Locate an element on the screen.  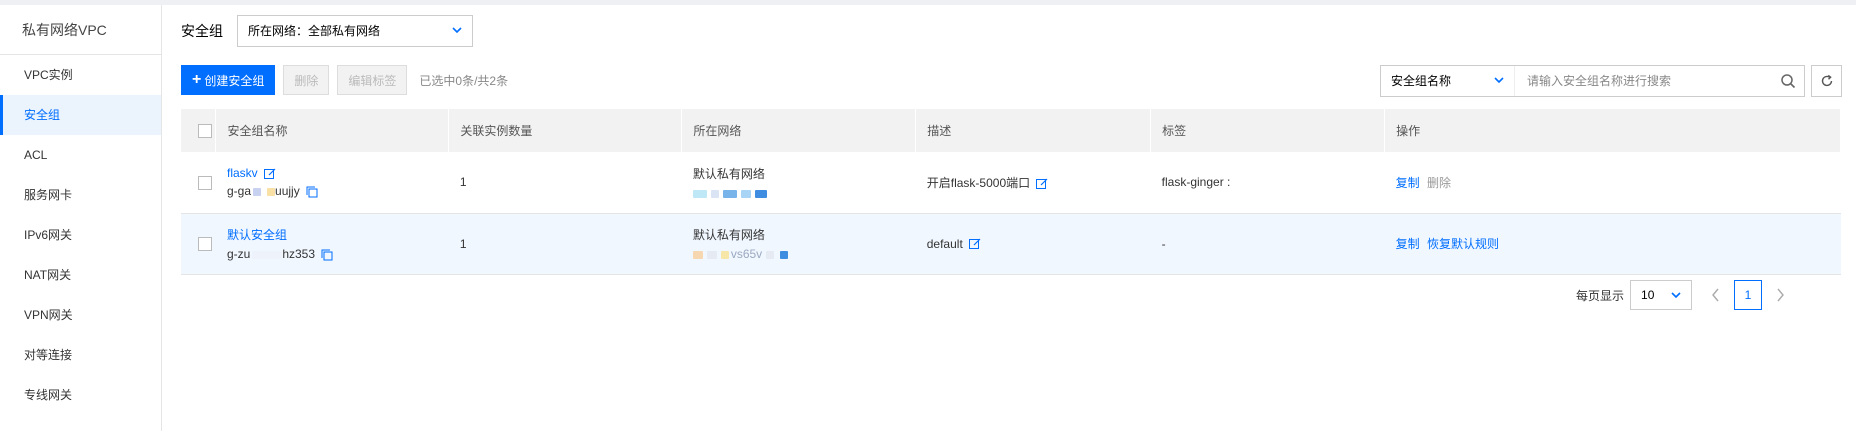
sidebar-item-nat-gateway: NAT网关 is located at coordinates (80, 275).